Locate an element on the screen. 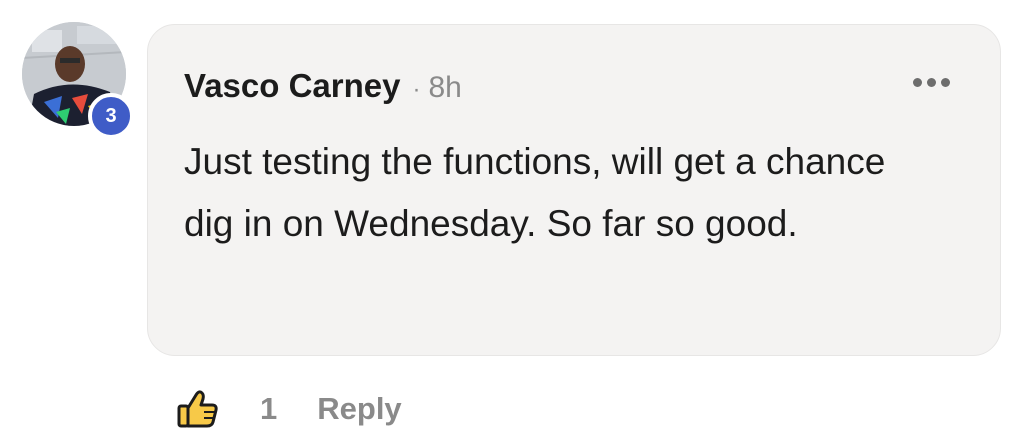  more-horizontal-icon is located at coordinates (931, 82).